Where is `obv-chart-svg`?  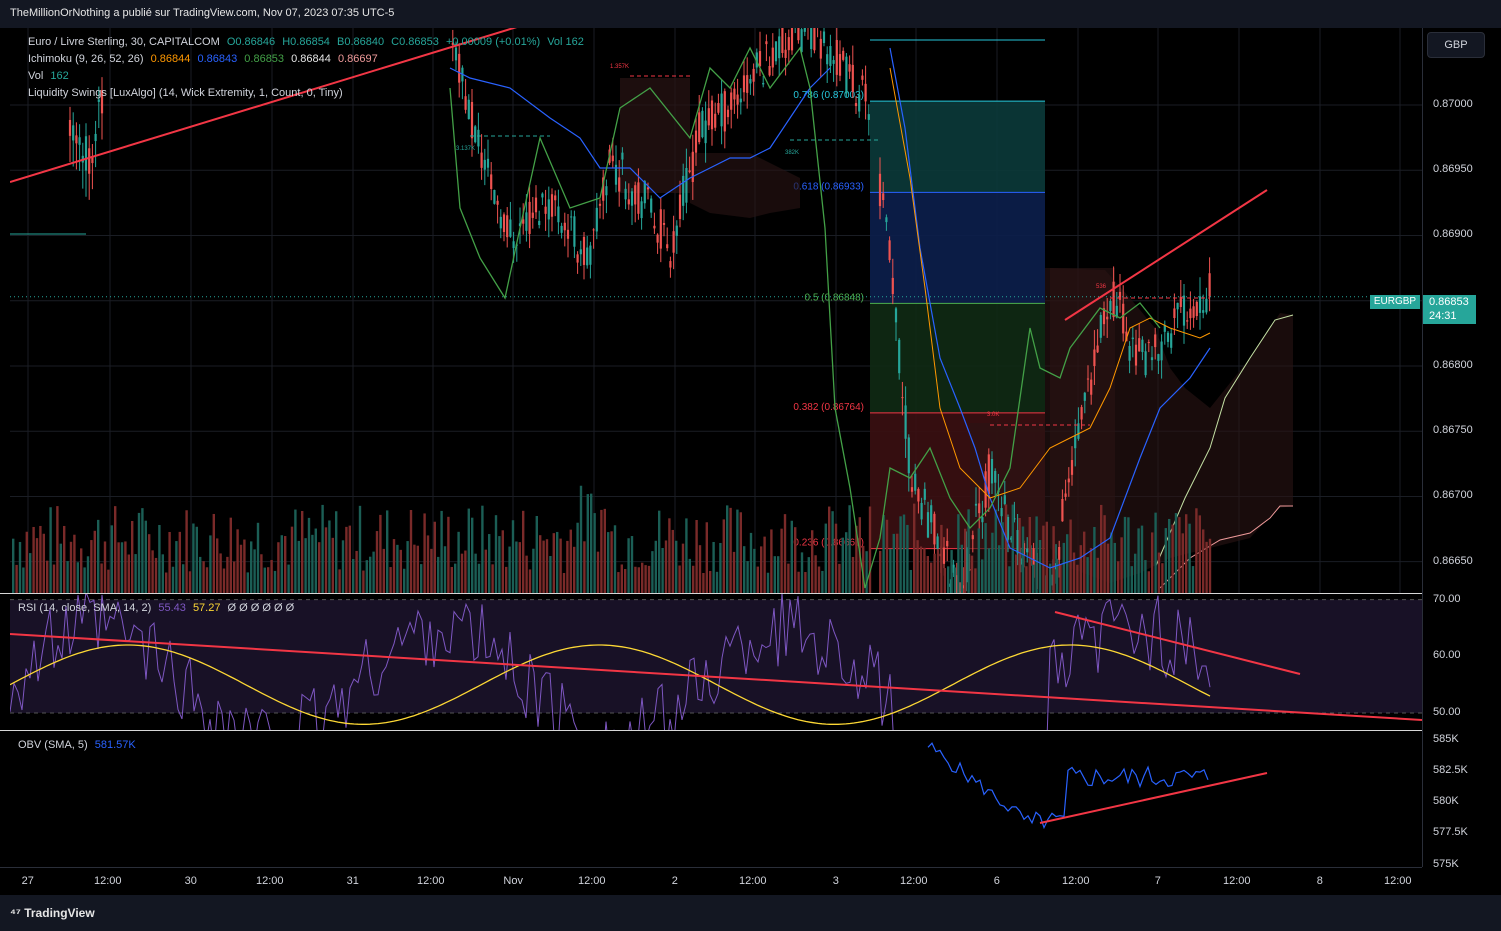
obv-chart-svg is located at coordinates (716, 799).